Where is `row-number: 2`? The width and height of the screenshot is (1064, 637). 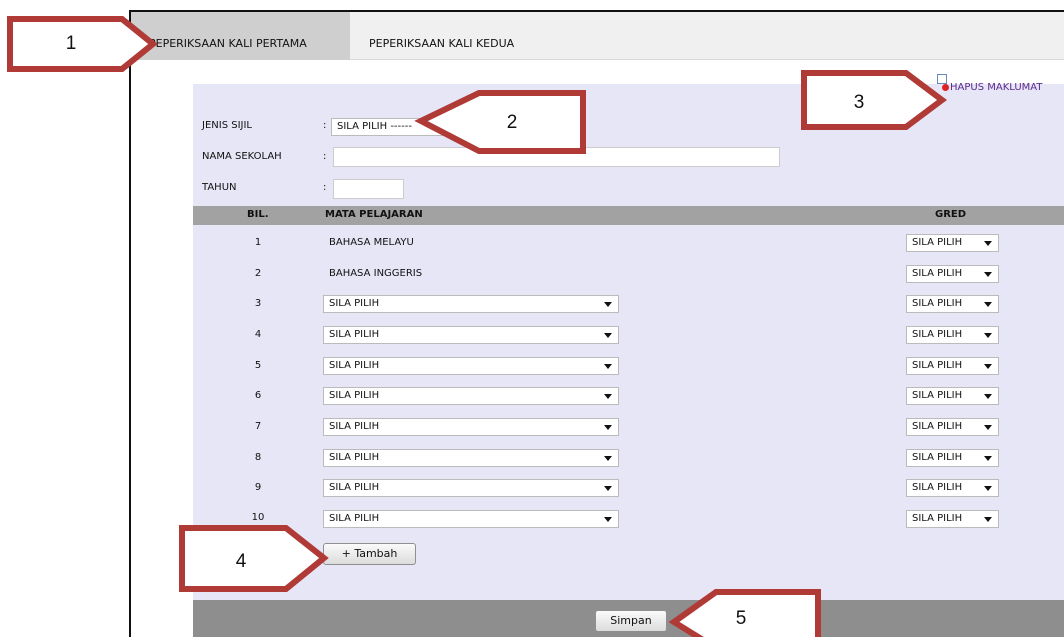
row-number: 2 is located at coordinates (258, 273).